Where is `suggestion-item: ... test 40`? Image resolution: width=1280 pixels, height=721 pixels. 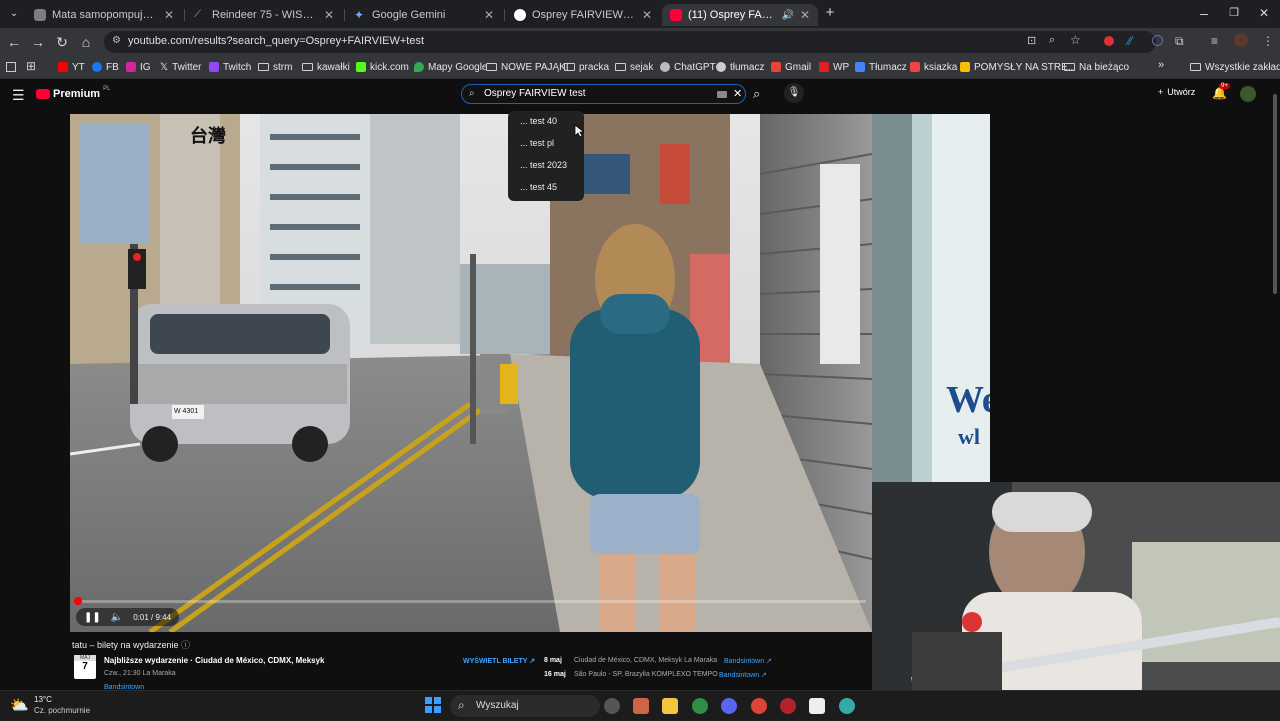
suggestion-item: ... test 40 is located at coordinates (538, 121).